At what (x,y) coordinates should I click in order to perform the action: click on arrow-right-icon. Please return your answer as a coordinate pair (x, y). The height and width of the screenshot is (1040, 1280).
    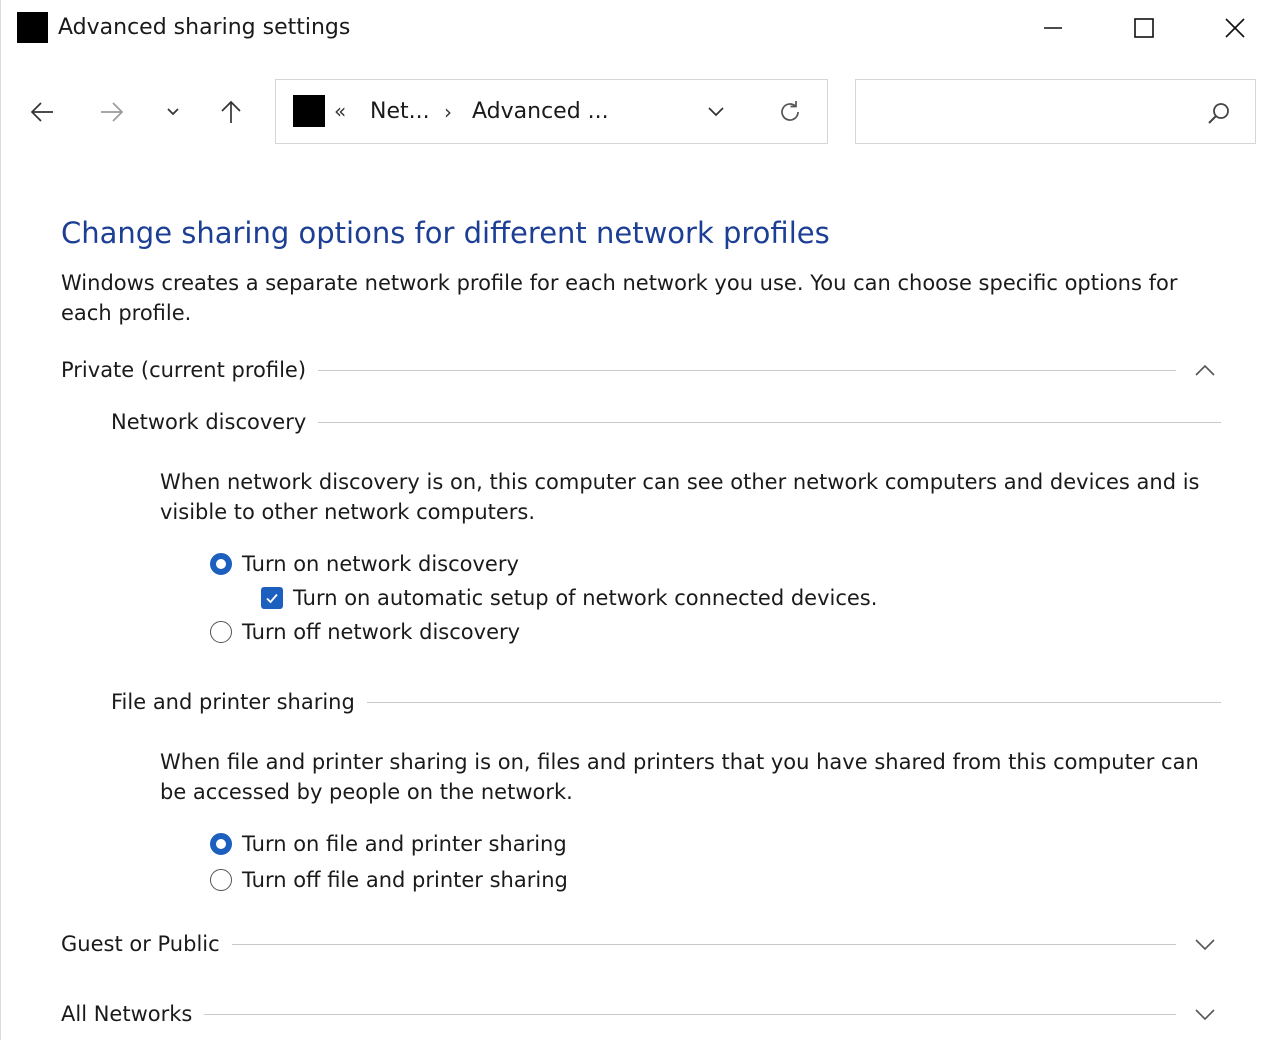
    Looking at the image, I should click on (112, 112).